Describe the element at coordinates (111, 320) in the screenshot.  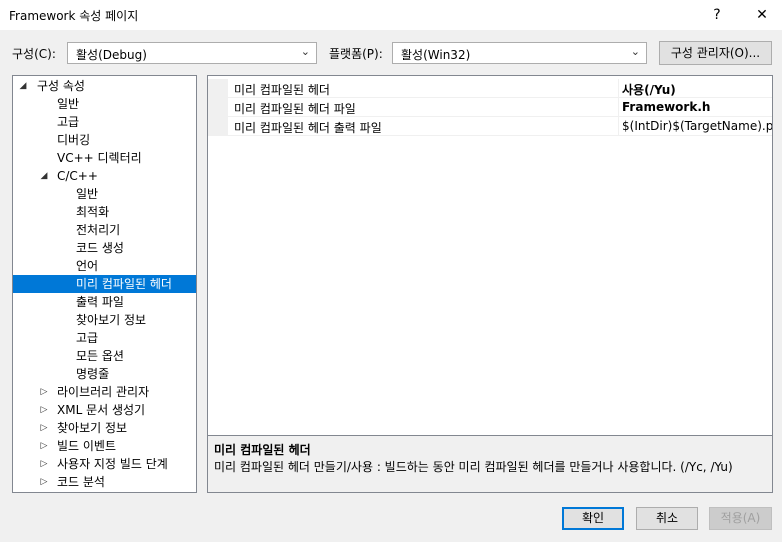
I see `tree-item-browse-information: 찾아보기 정보` at that location.